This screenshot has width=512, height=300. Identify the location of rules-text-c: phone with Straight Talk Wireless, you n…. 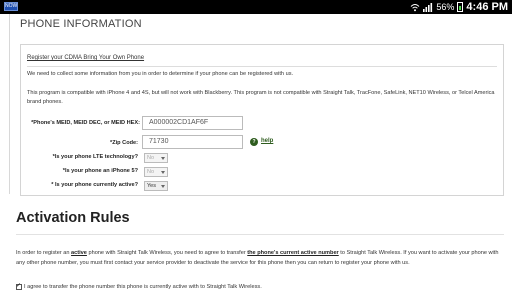
(167, 253).